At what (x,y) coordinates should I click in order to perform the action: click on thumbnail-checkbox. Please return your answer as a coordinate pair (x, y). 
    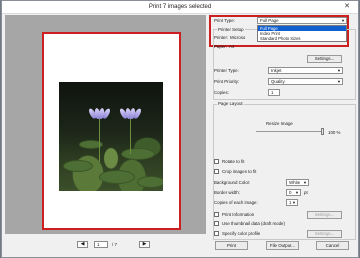
    Looking at the image, I should click on (216, 223).